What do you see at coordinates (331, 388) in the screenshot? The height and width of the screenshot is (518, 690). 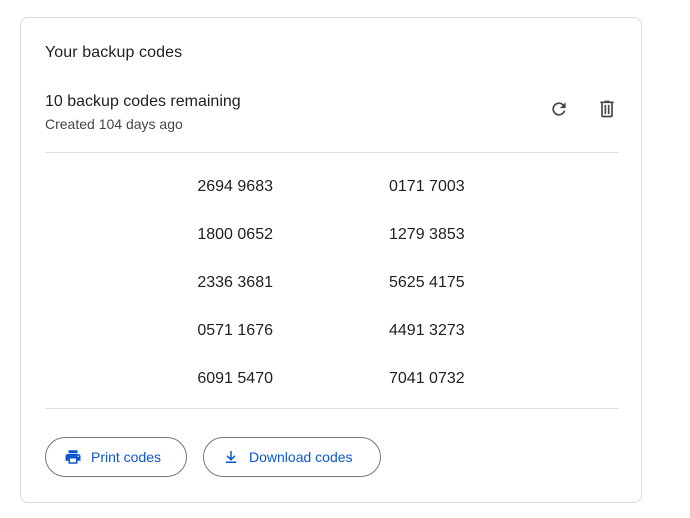 I see `code-row: 6091 5470 7041 0732` at bounding box center [331, 388].